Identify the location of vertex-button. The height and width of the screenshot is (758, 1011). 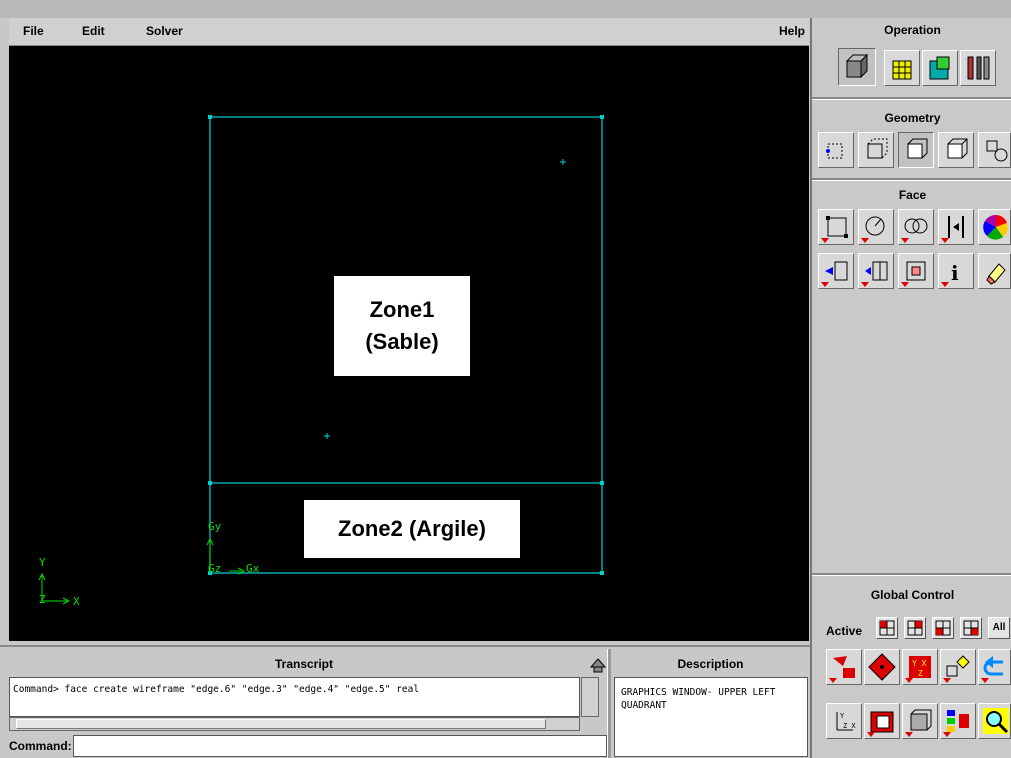
(836, 150).